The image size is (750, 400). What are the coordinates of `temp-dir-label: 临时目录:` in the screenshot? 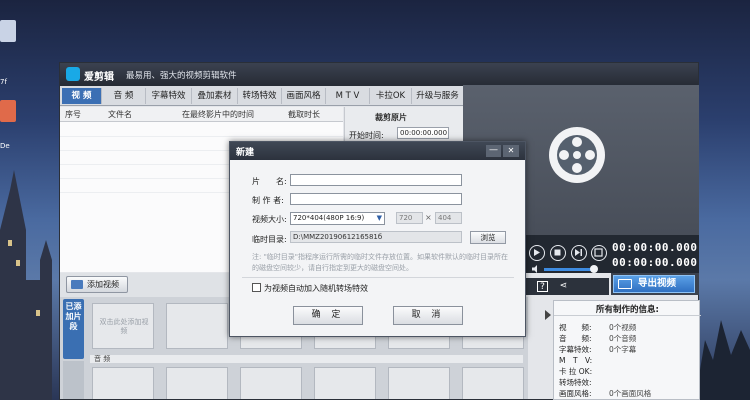 It's located at (269, 239).